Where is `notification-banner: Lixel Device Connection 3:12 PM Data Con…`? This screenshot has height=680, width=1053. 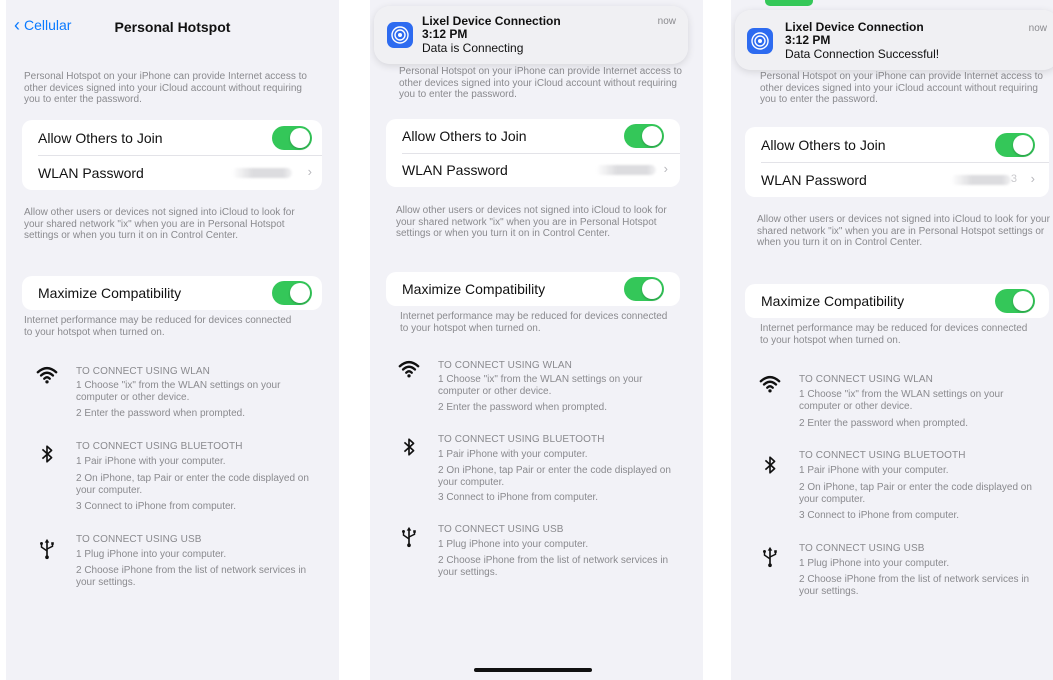 notification-banner: Lixel Device Connection 3:12 PM Data Con… is located at coordinates (894, 40).